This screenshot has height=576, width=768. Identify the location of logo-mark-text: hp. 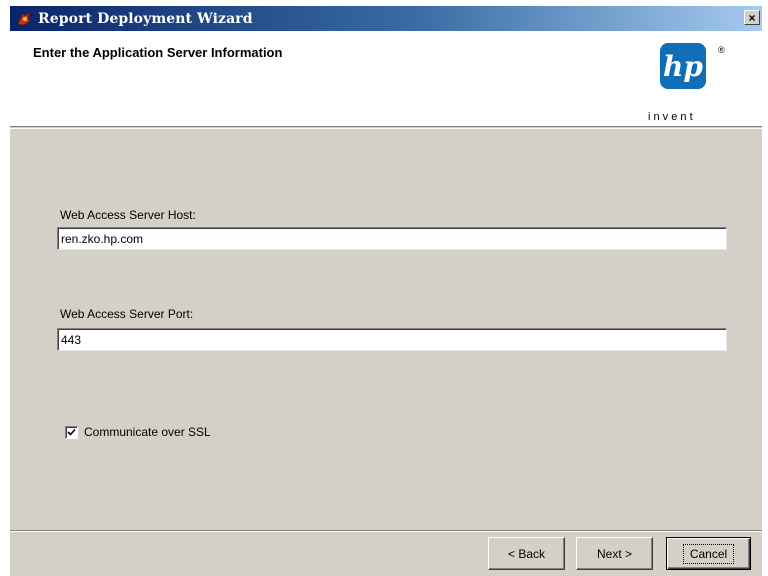
(683, 66).